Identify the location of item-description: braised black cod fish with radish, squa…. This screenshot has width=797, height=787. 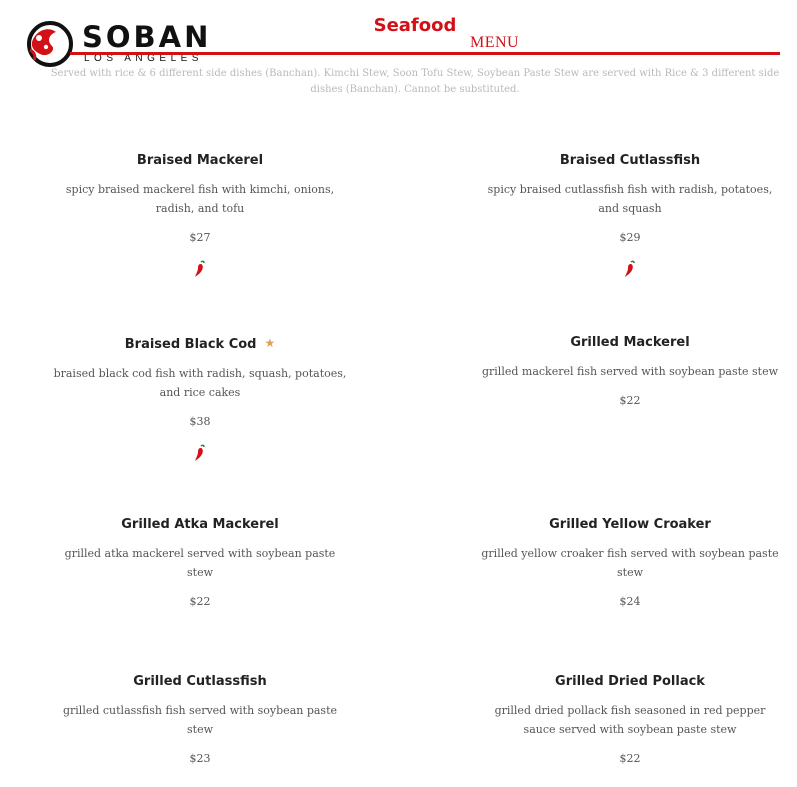
(200, 383).